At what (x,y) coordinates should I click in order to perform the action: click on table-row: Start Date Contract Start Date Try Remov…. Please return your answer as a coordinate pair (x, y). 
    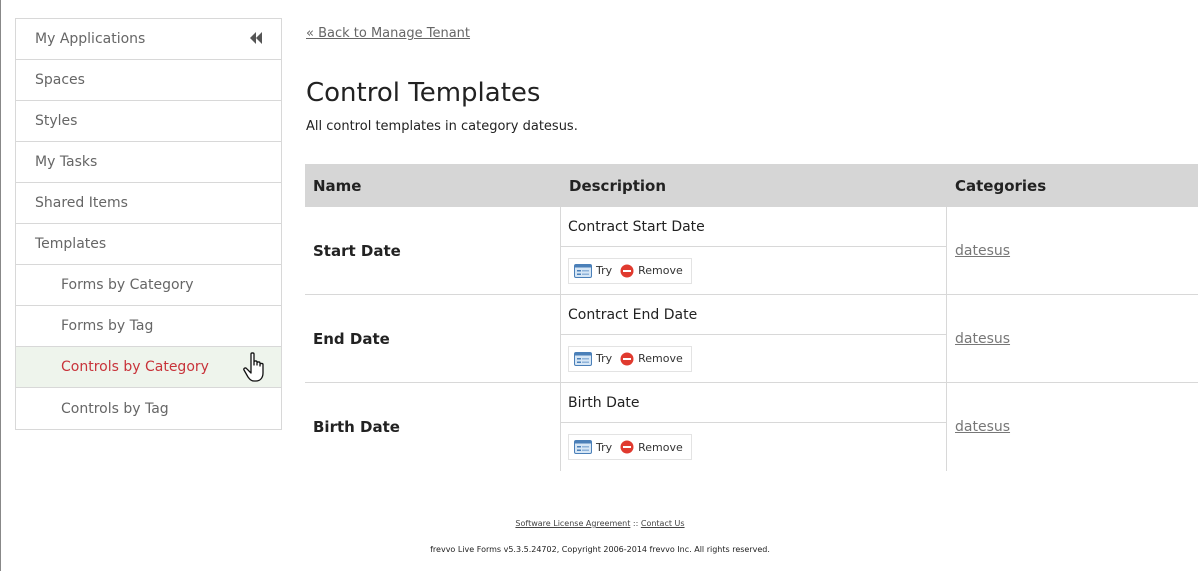
    Looking at the image, I should click on (751, 251).